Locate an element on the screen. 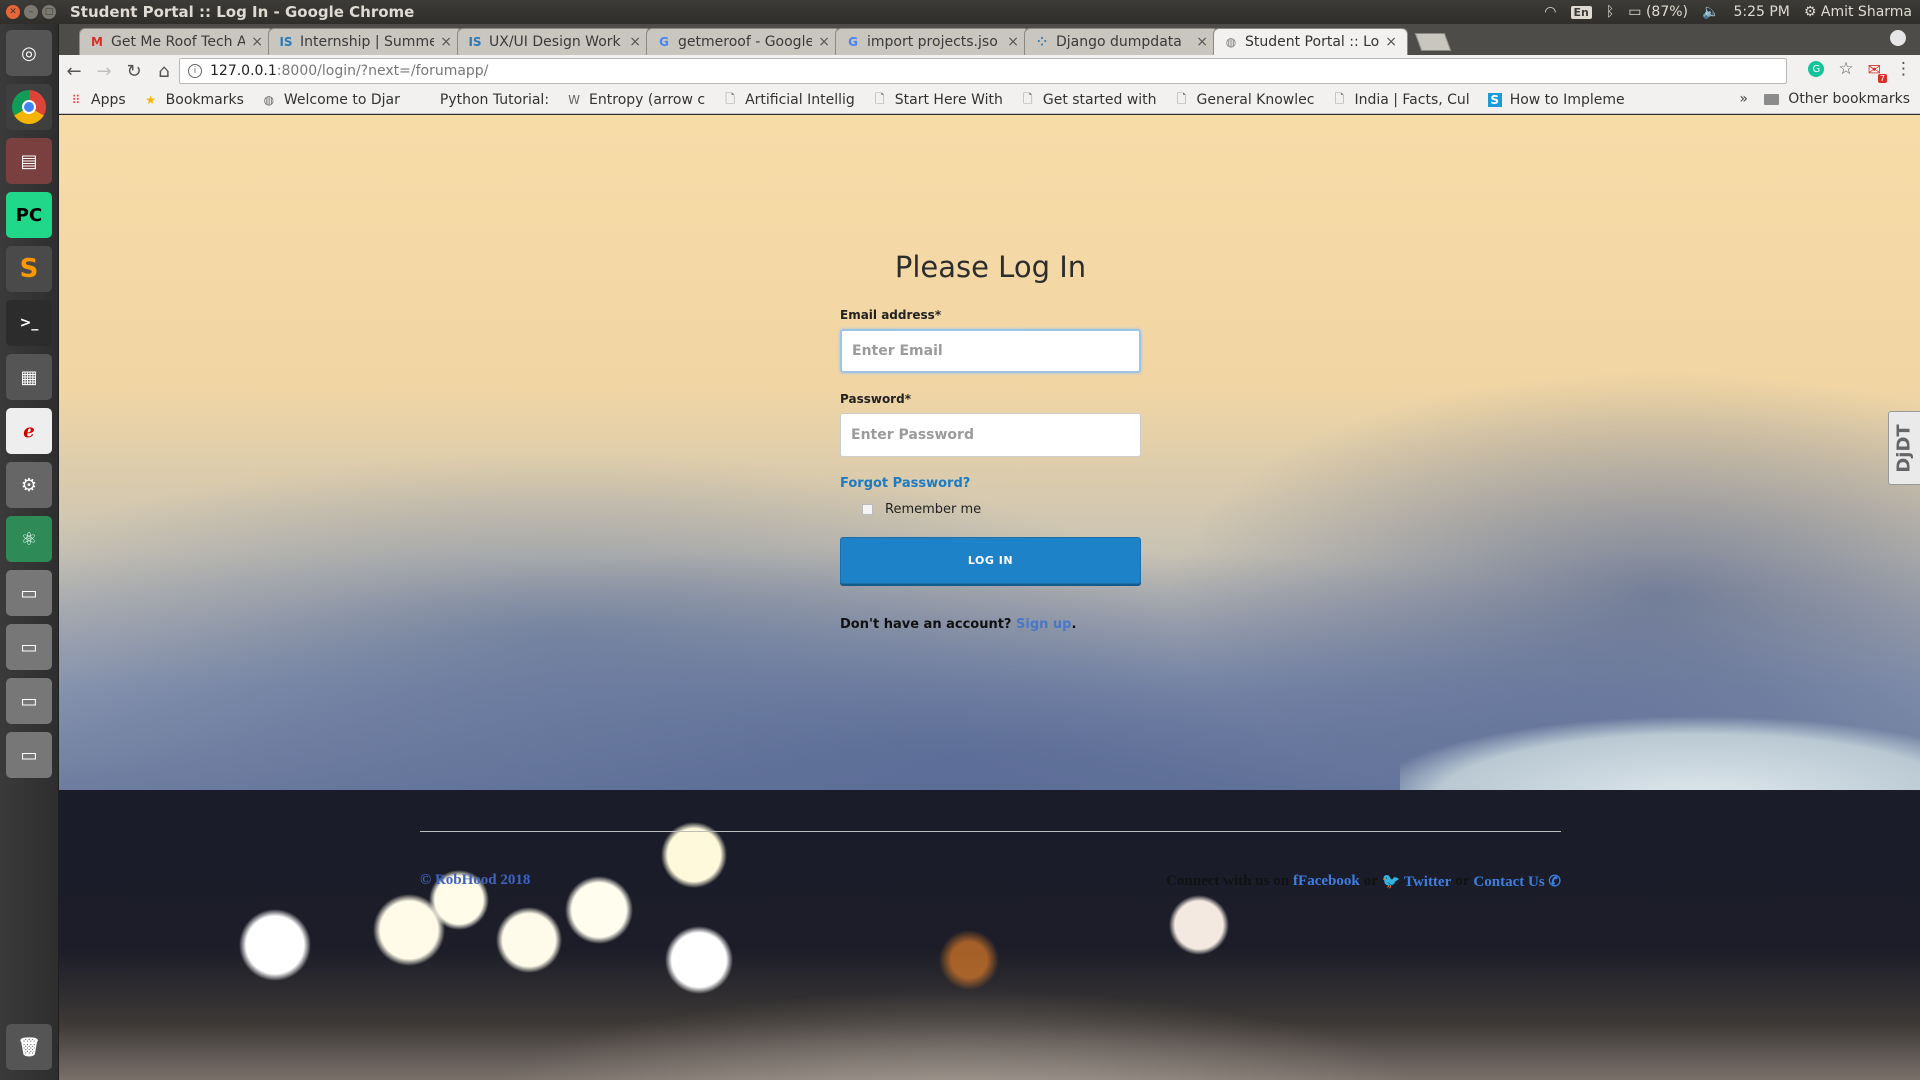 The width and height of the screenshot is (1920, 1080). address-bar: i 127.0.0.1:8000/login/?next=/forumapp/ is located at coordinates (983, 71).